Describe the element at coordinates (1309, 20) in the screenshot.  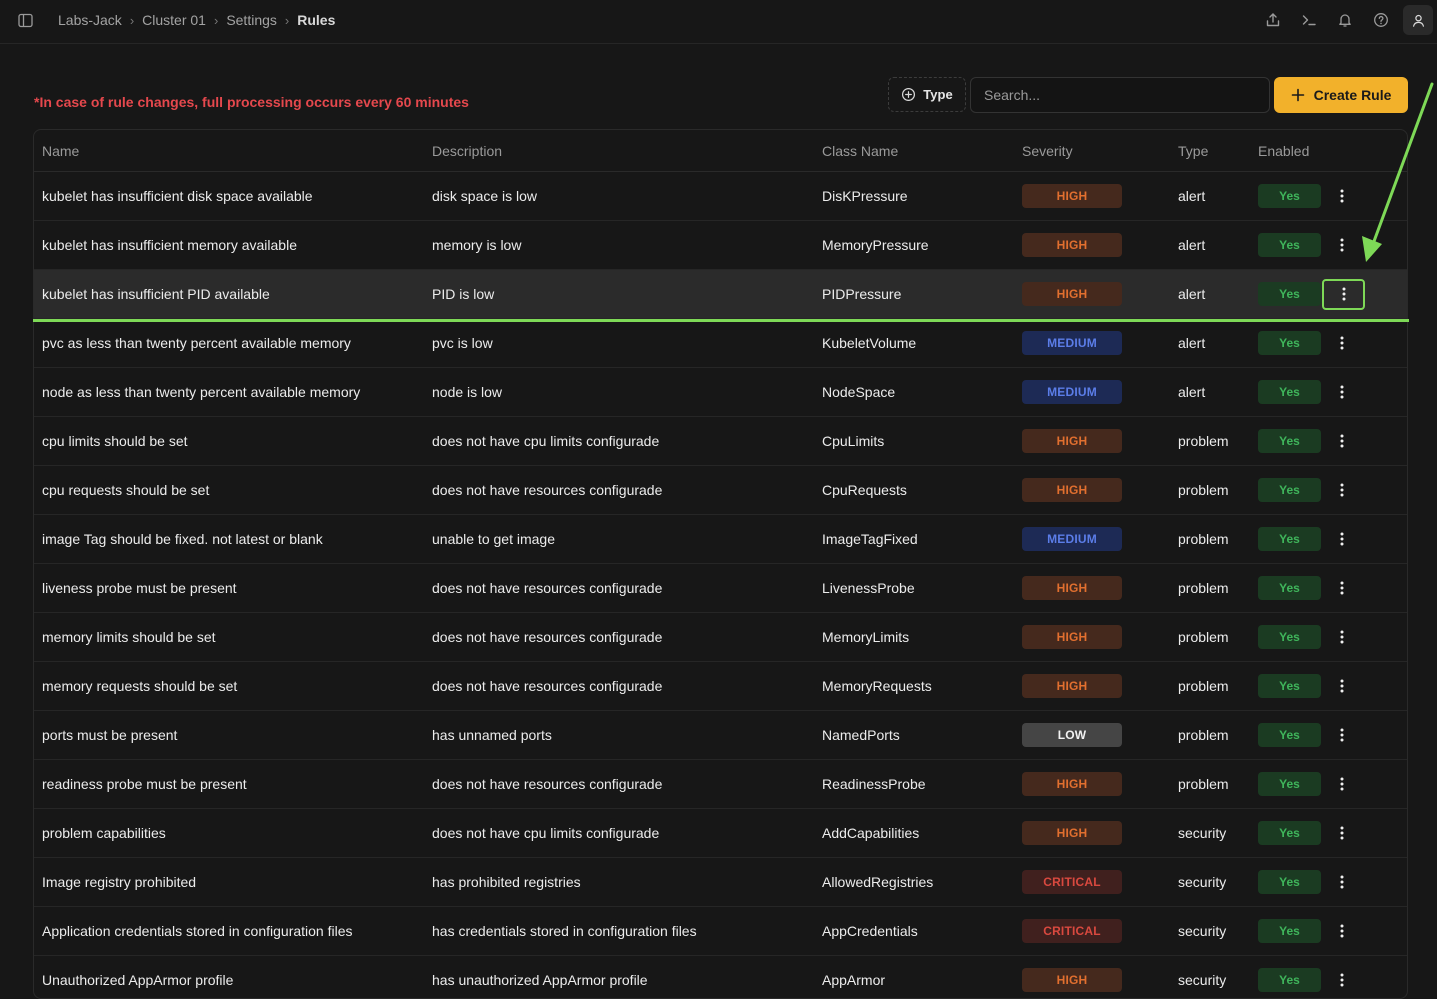
I see `terminal-icon` at that location.